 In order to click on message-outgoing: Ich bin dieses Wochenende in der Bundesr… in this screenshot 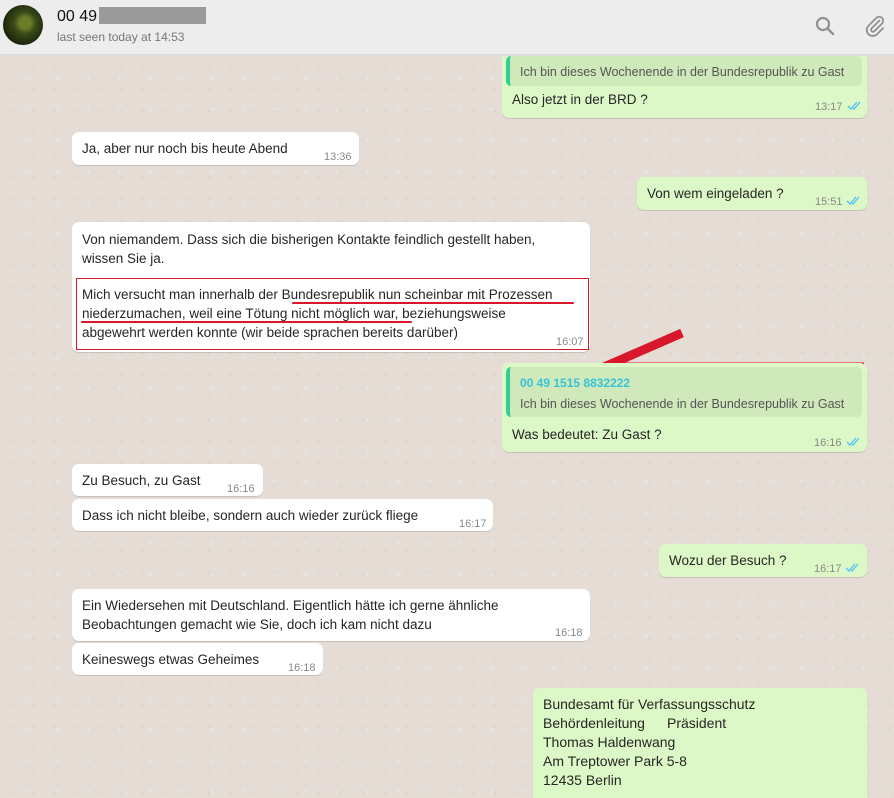, I will do `click(684, 87)`.